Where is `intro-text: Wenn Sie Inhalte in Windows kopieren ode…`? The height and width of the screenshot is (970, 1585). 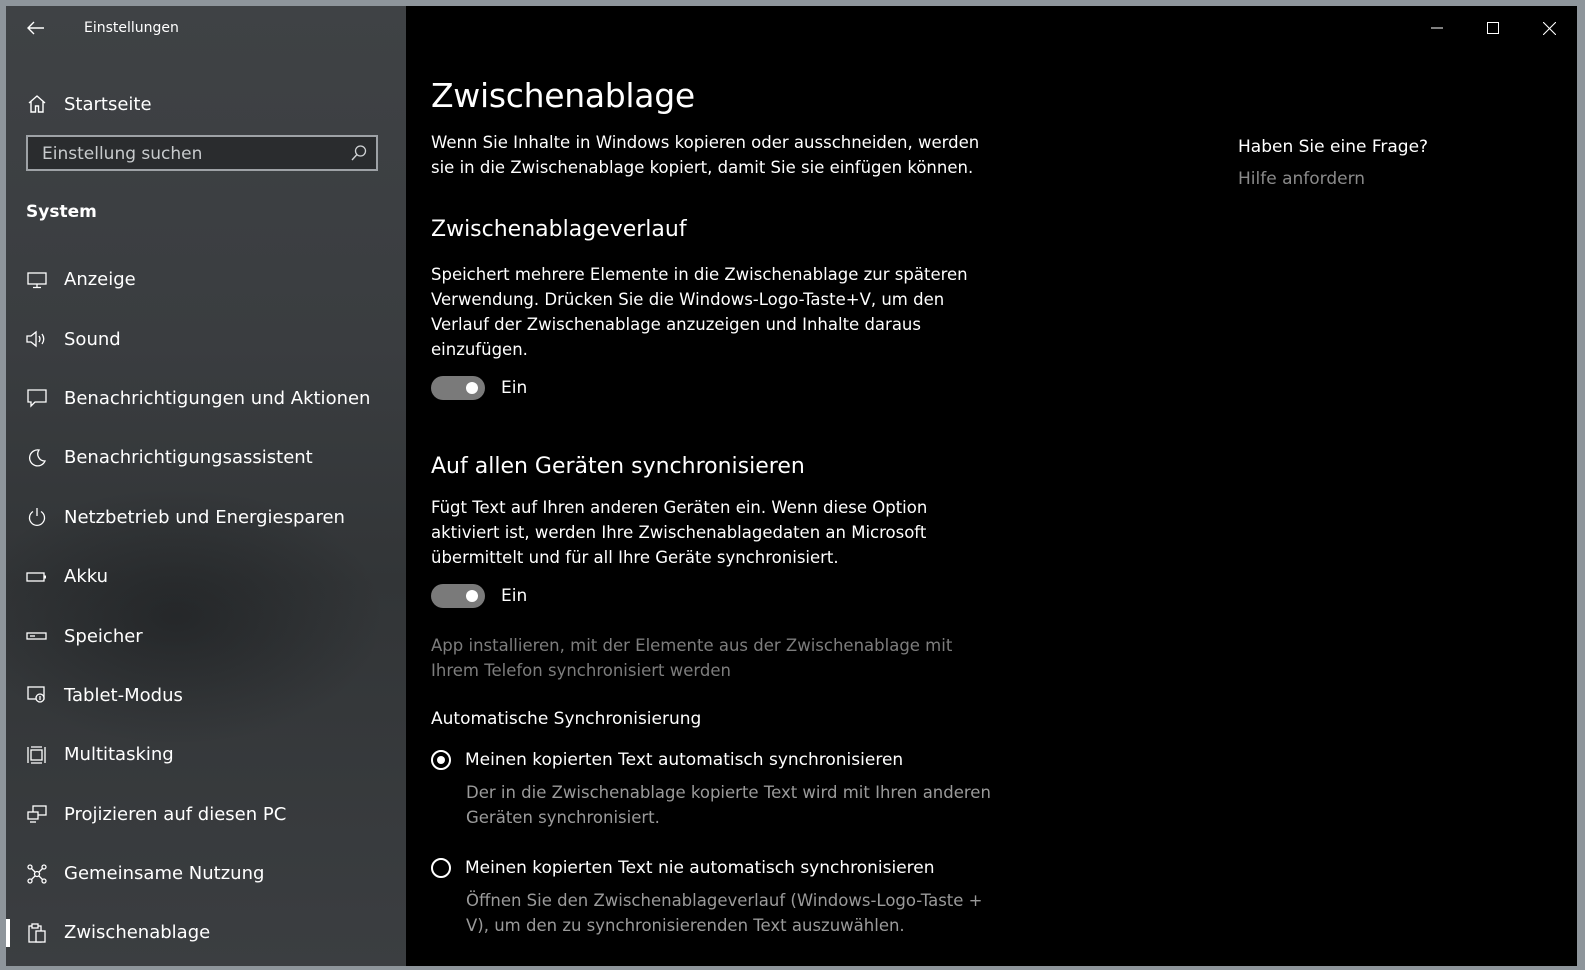
intro-text: Wenn Sie Inhalte in Windows kopieren ode… is located at coordinates (705, 155).